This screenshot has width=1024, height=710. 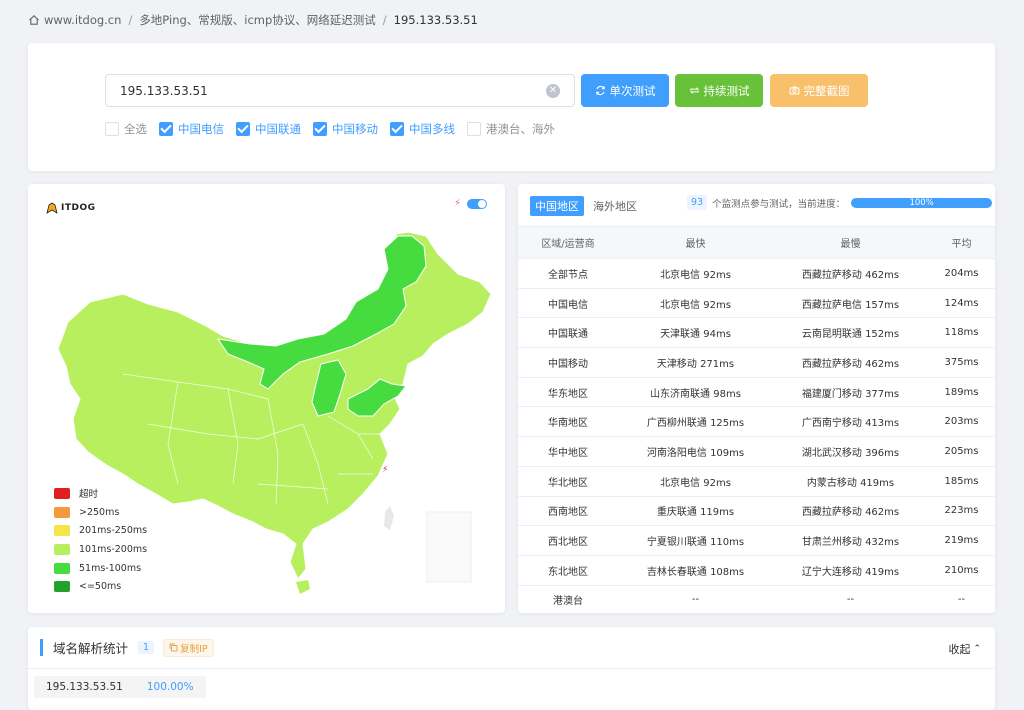 I want to click on progress-value: 100%, so click(x=921, y=202).